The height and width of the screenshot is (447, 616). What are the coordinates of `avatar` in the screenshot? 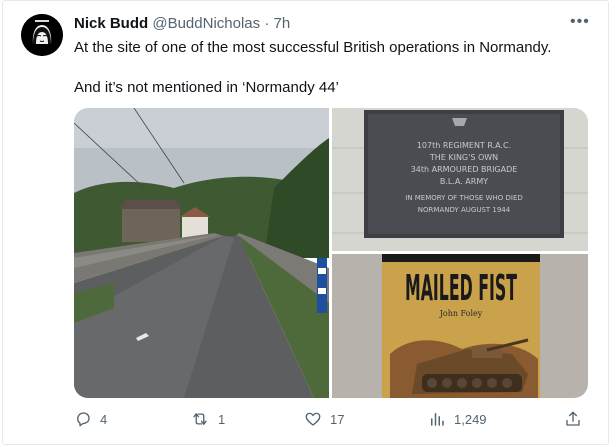 It's located at (42, 35).